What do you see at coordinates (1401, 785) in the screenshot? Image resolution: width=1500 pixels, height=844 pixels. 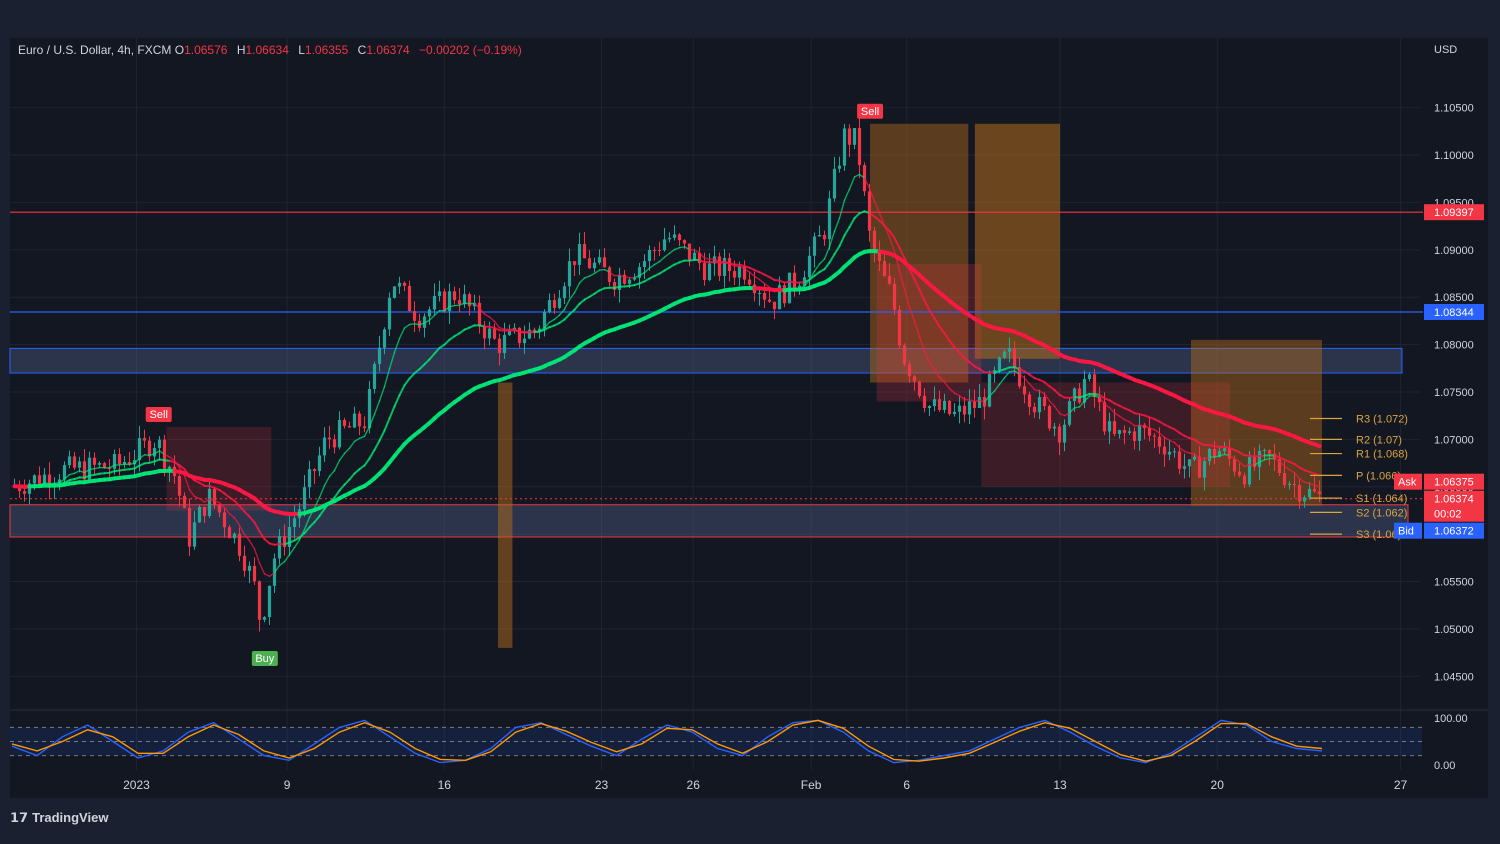 I see `time-tick-label: 27` at bounding box center [1401, 785].